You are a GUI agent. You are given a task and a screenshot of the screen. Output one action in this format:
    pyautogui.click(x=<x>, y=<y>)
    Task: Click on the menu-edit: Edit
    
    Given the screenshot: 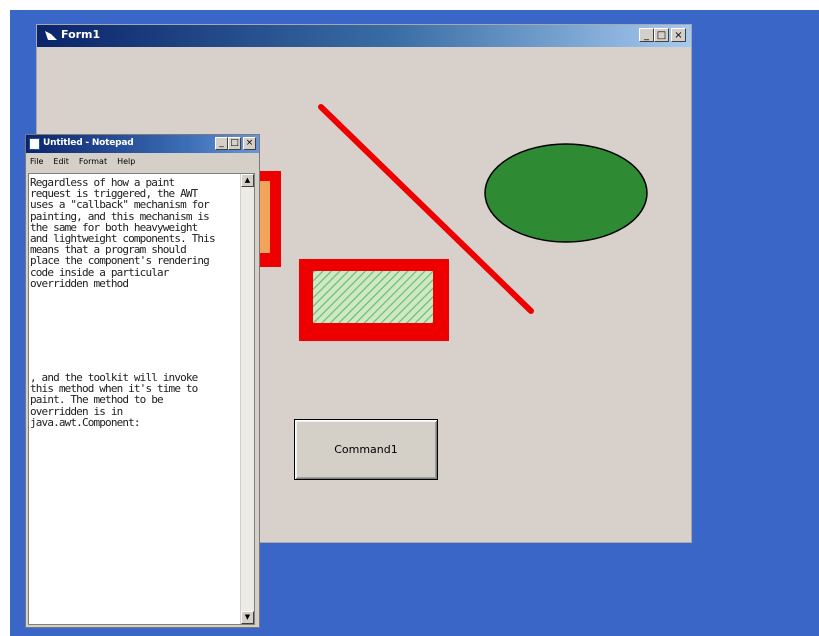 What is the action you would take?
    pyautogui.click(x=61, y=161)
    